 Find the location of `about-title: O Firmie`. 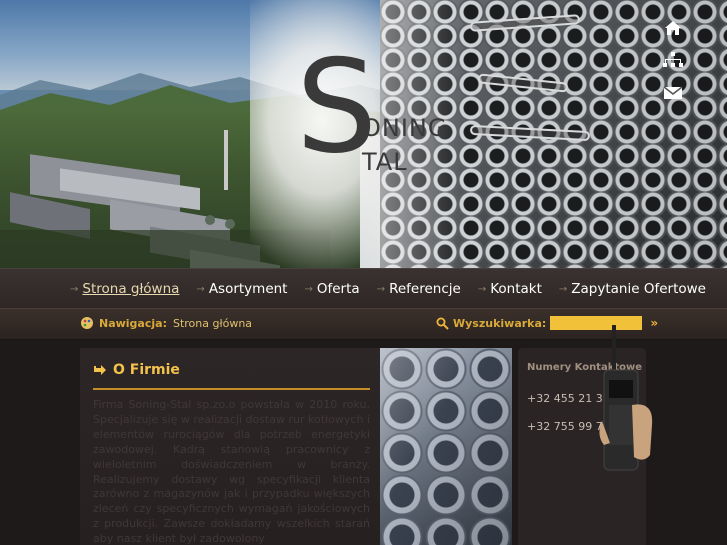

about-title: O Firmie is located at coordinates (146, 370).